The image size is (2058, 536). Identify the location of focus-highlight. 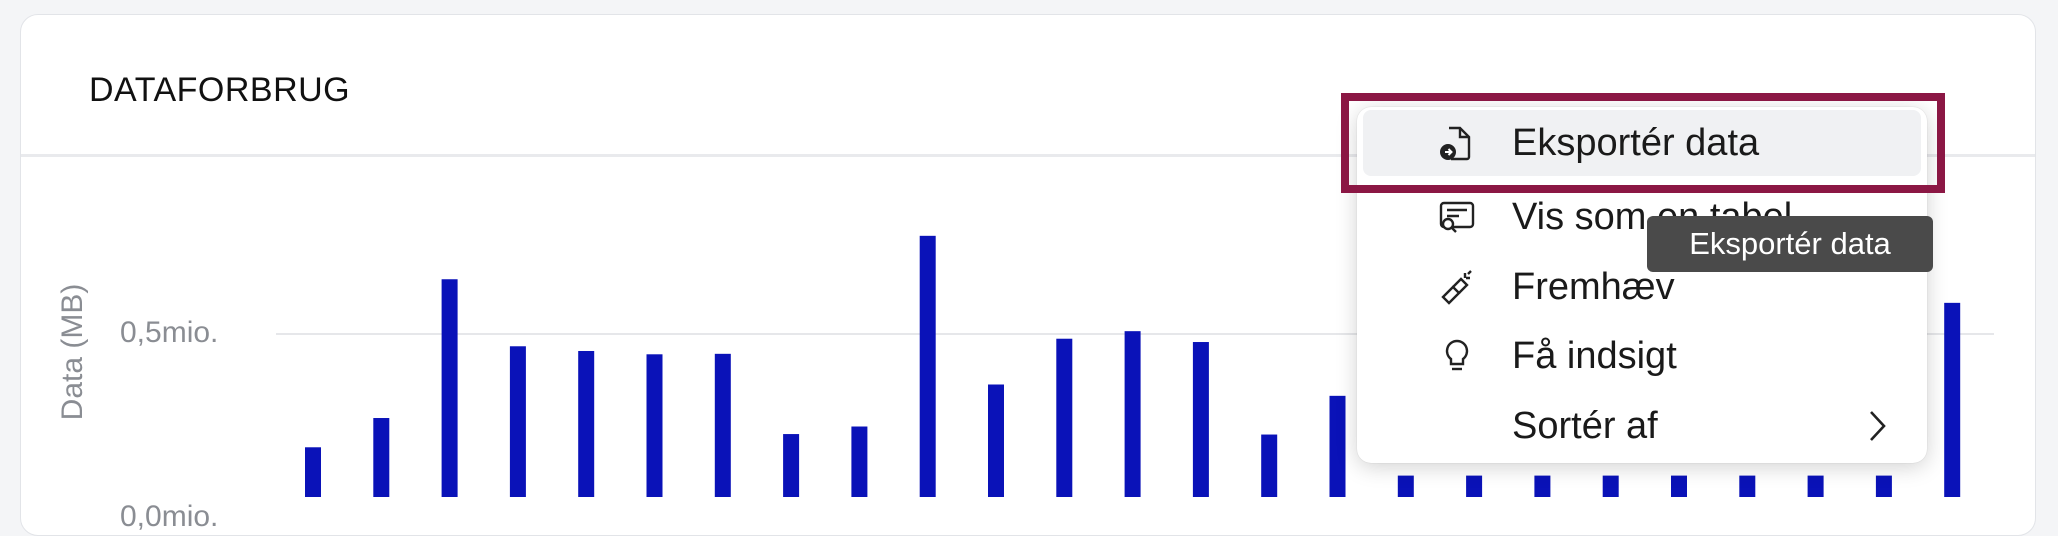
(1643, 143).